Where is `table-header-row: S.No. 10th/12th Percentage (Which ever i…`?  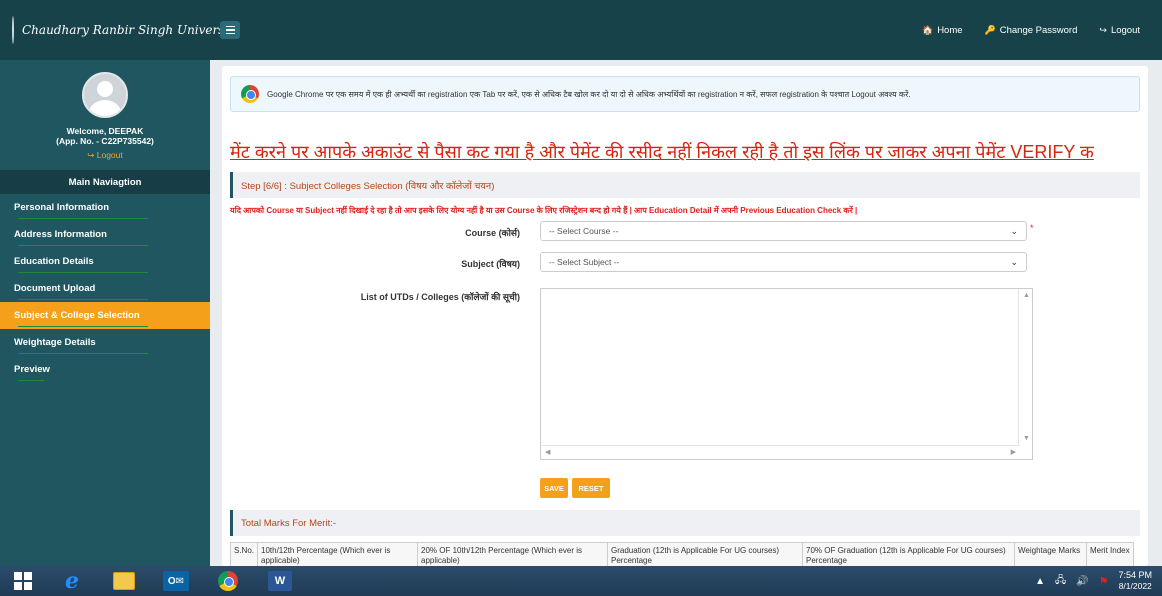 table-header-row: S.No. 10th/12th Percentage (Which ever i… is located at coordinates (682, 554).